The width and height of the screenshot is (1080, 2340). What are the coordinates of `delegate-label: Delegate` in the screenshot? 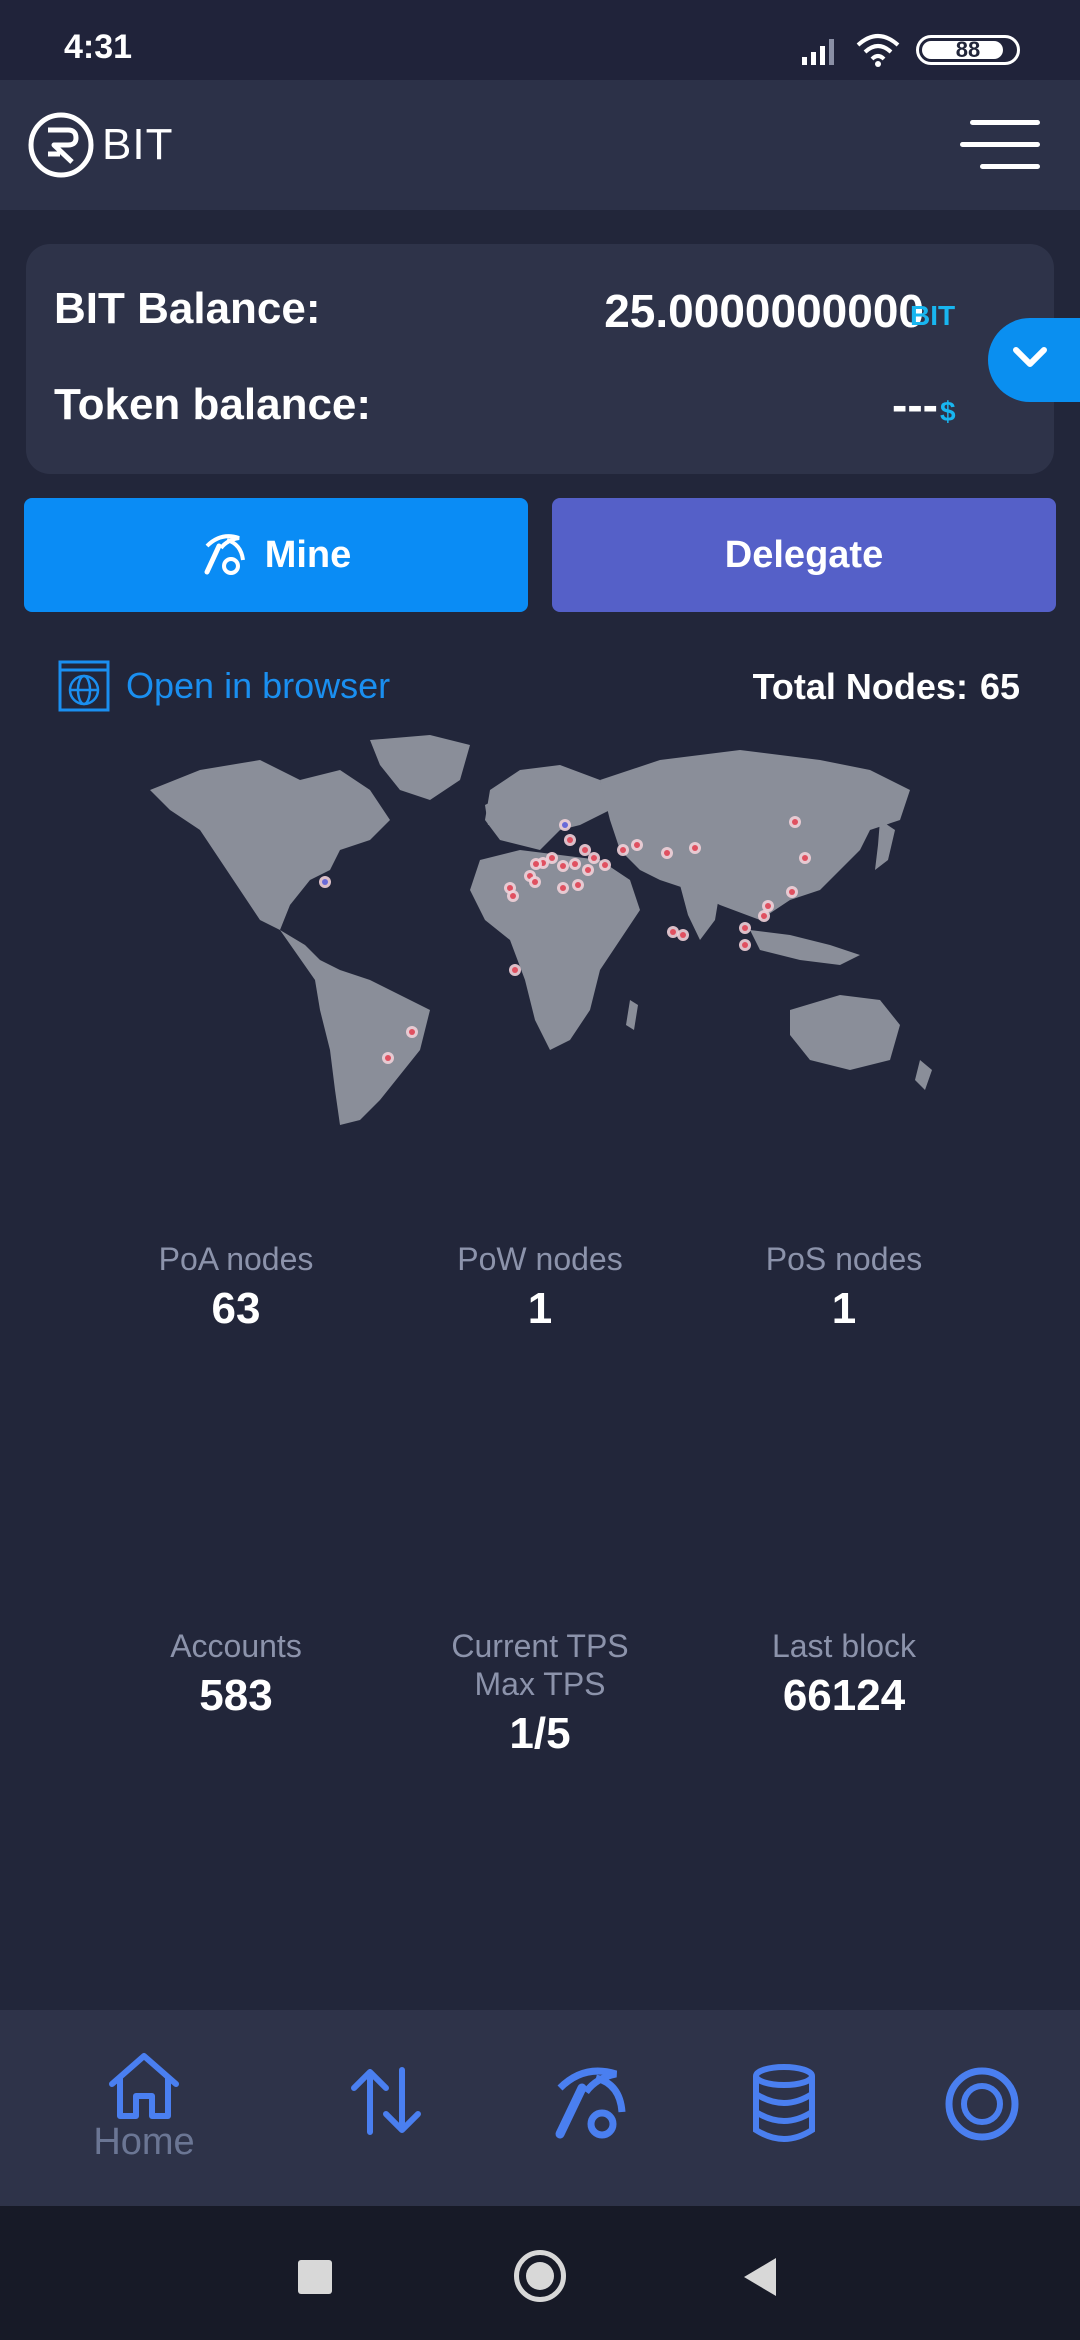 It's located at (804, 554).